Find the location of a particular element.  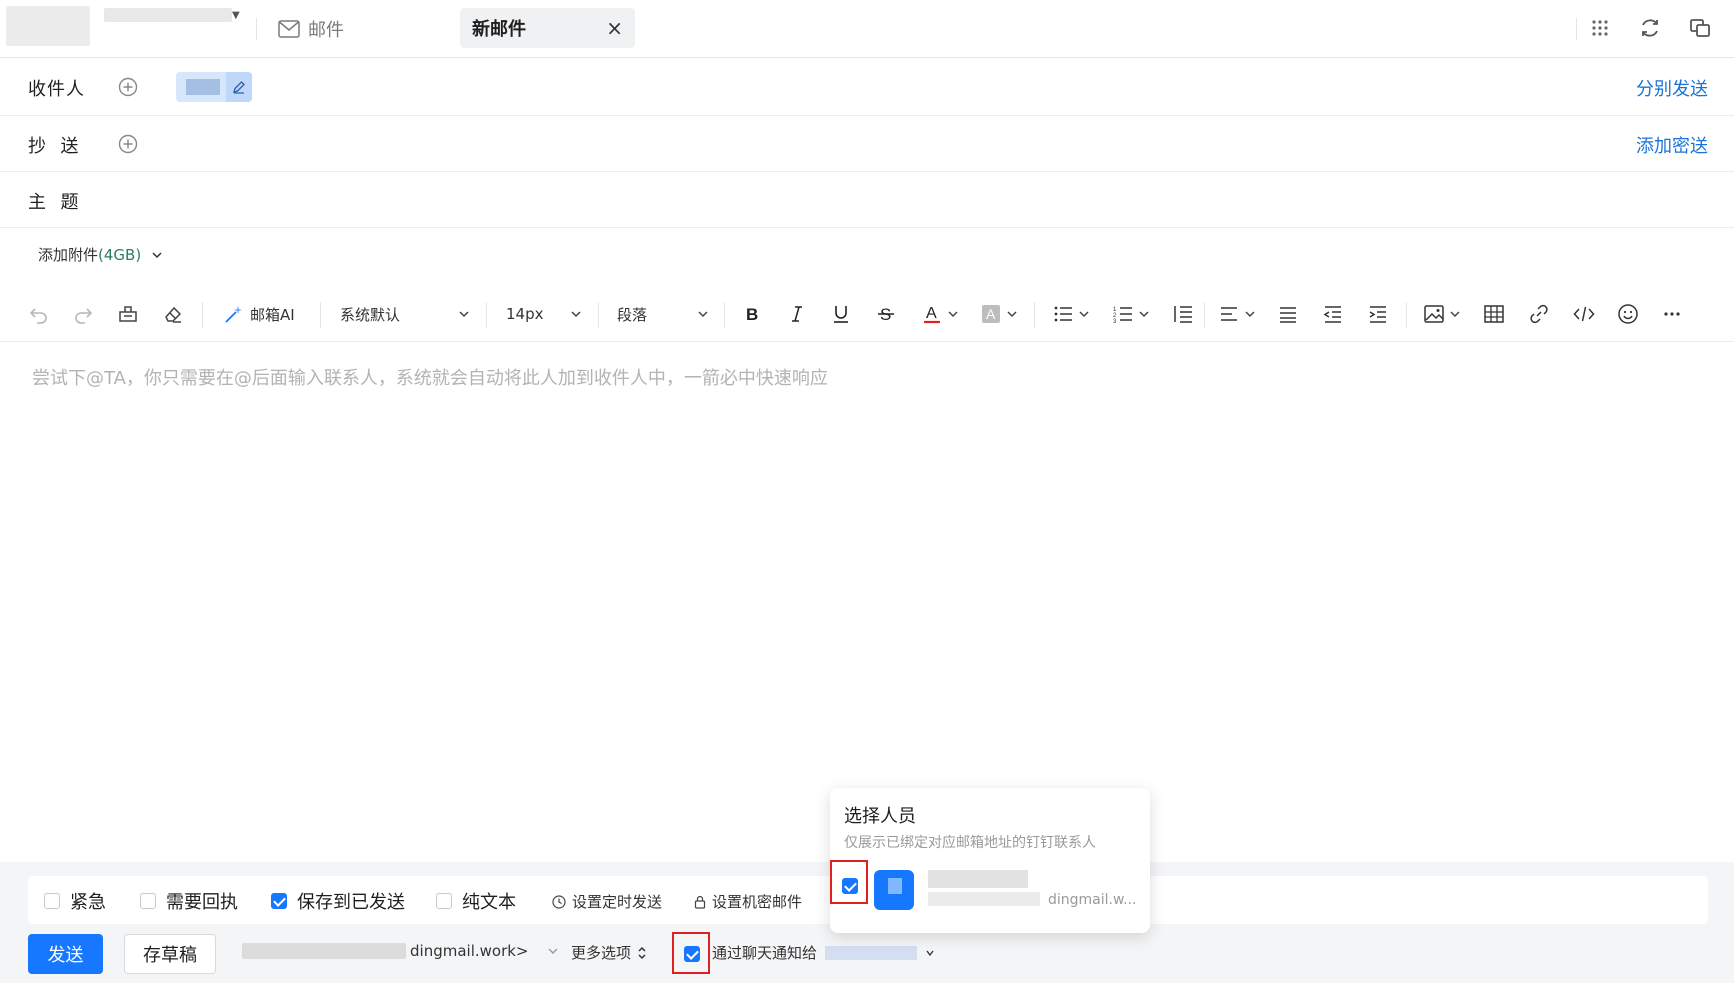

font-color-button: A is located at coordinates (940, 314).